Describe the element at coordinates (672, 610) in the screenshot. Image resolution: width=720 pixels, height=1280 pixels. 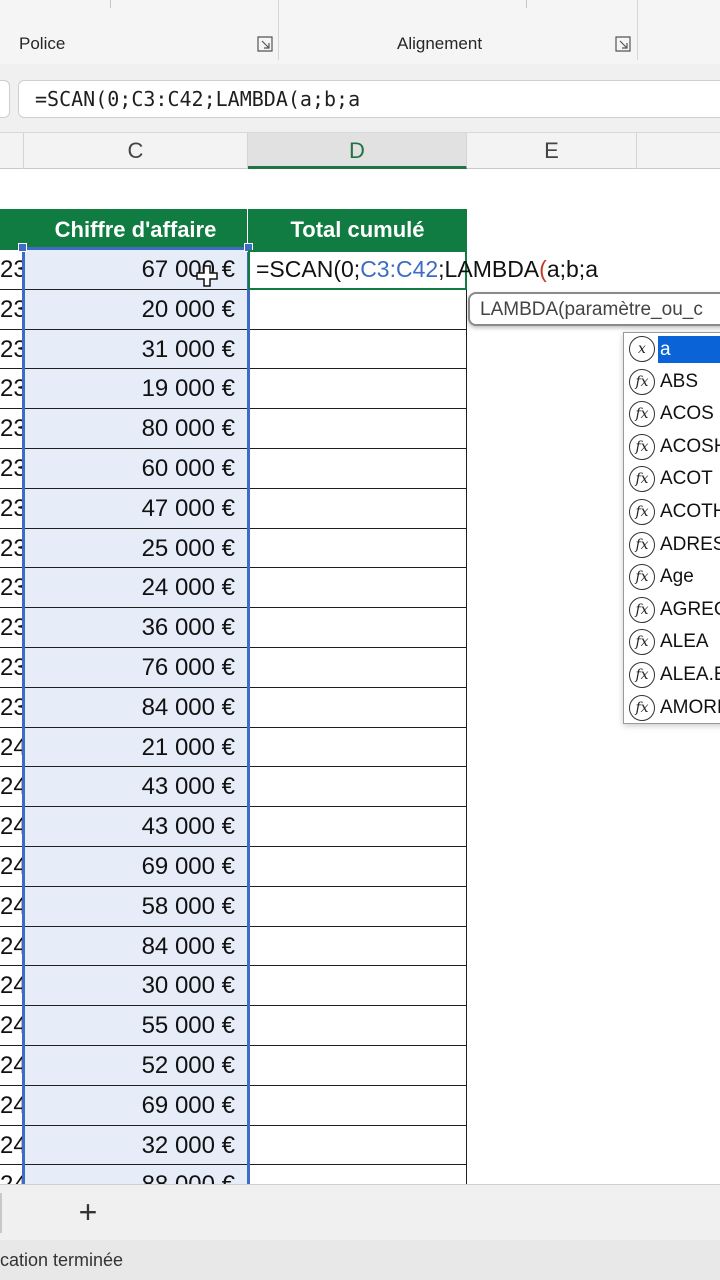
I see `autocomplete-item: fxAGREGAT` at that location.